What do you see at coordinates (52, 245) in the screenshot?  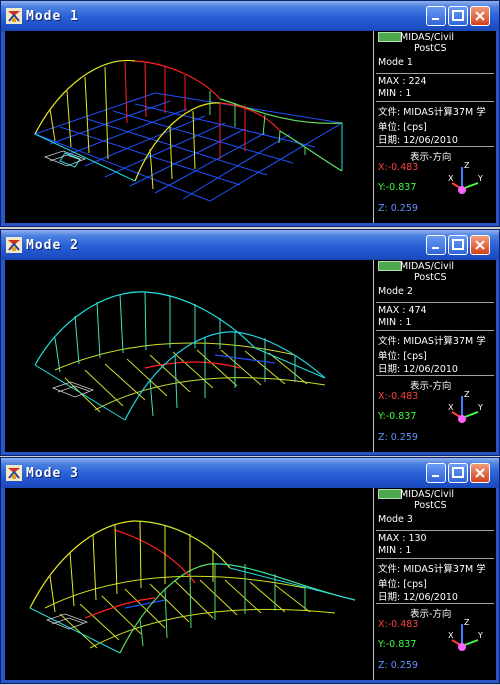 I see `window-title: Mode 2` at bounding box center [52, 245].